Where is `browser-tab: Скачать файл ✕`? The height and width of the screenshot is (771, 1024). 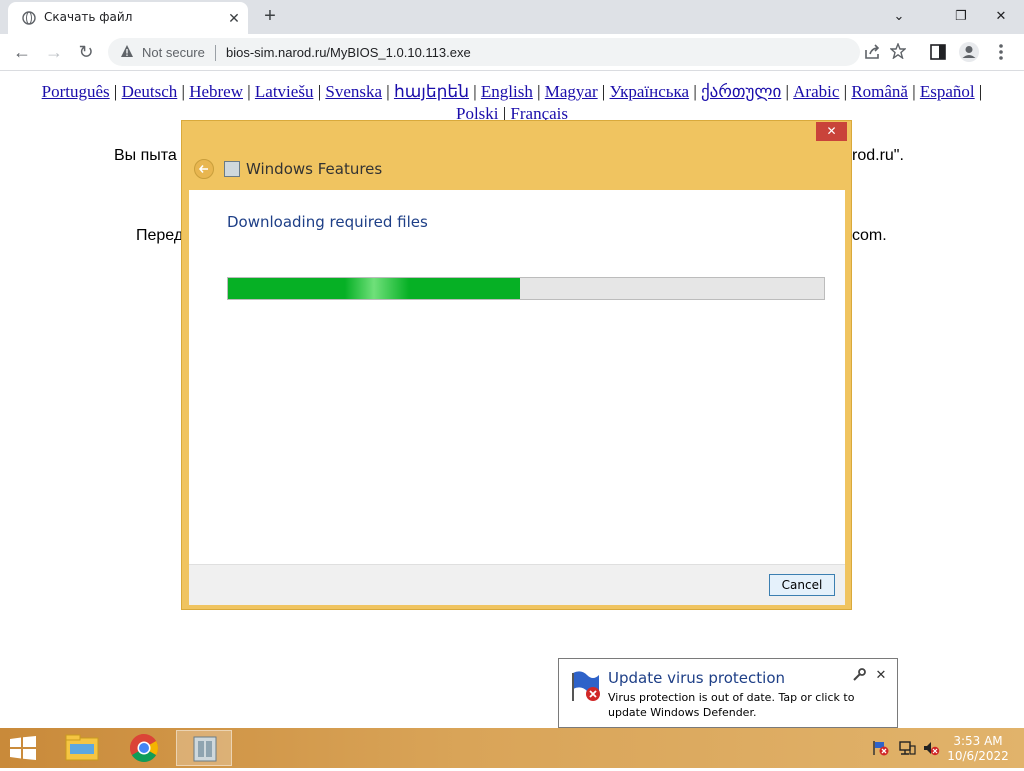 browser-tab: Скачать файл ✕ is located at coordinates (128, 18).